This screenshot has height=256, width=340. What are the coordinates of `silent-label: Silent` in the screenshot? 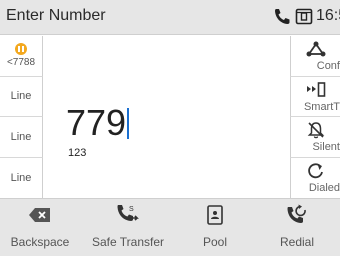 It's located at (326, 147).